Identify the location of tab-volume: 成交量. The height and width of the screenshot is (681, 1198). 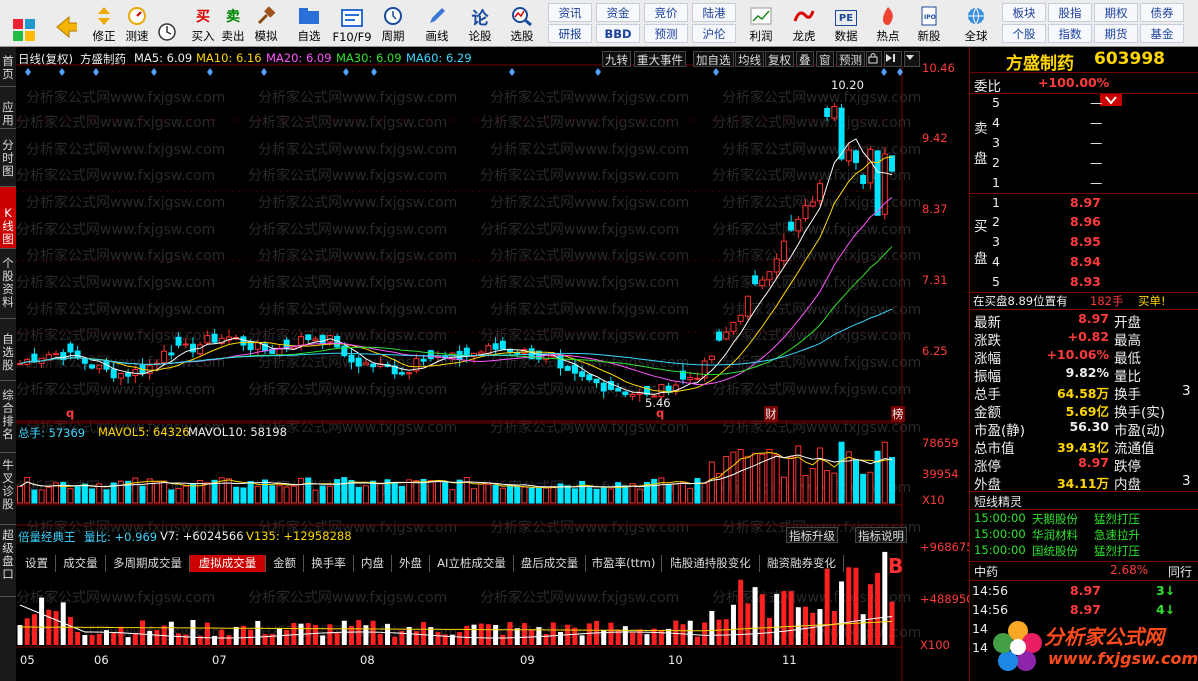
(81, 563).